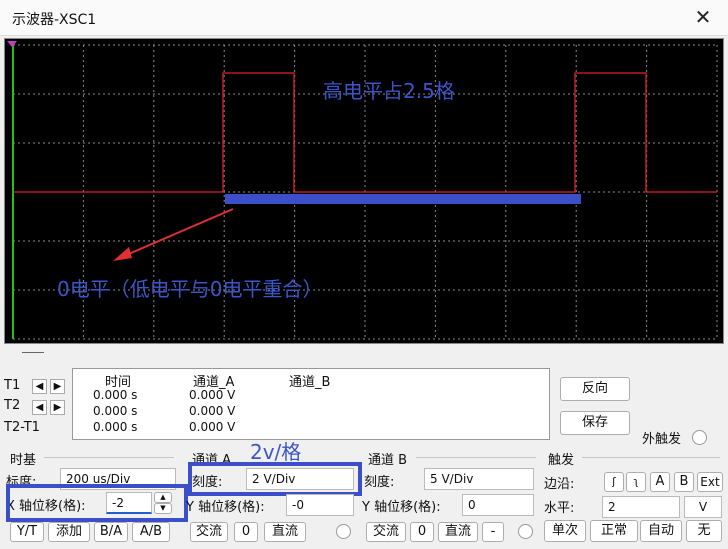 Image resolution: width=728 pixels, height=549 pixels. What do you see at coordinates (662, 439) in the screenshot?
I see `ext-trigger-label: 外触发` at bounding box center [662, 439].